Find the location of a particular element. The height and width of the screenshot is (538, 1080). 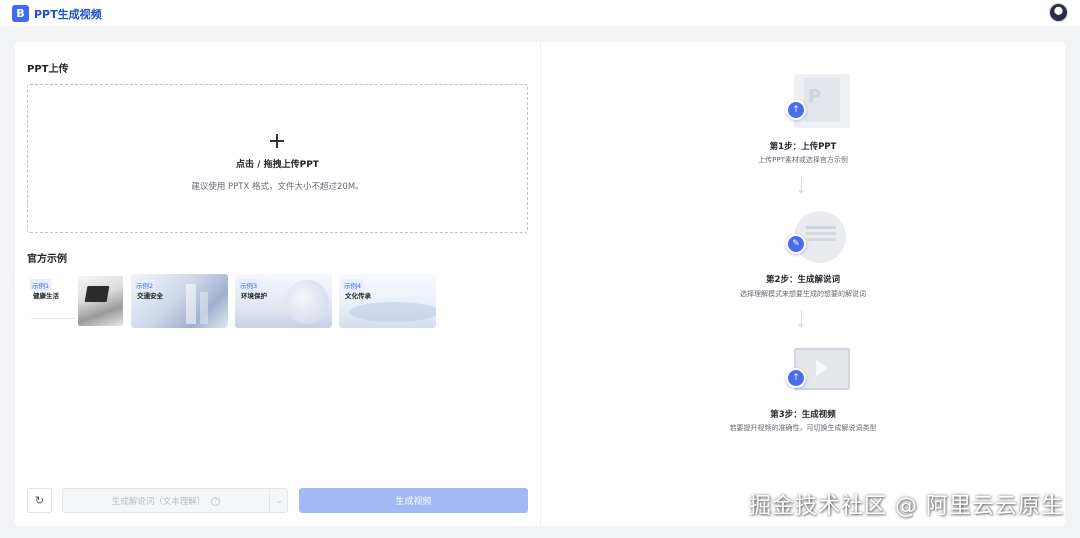

upload-dropzone: 点击 / 拖拽上传PPT 建议使用 PPTX 格式，文件大小不超过20M。 is located at coordinates (277, 158).